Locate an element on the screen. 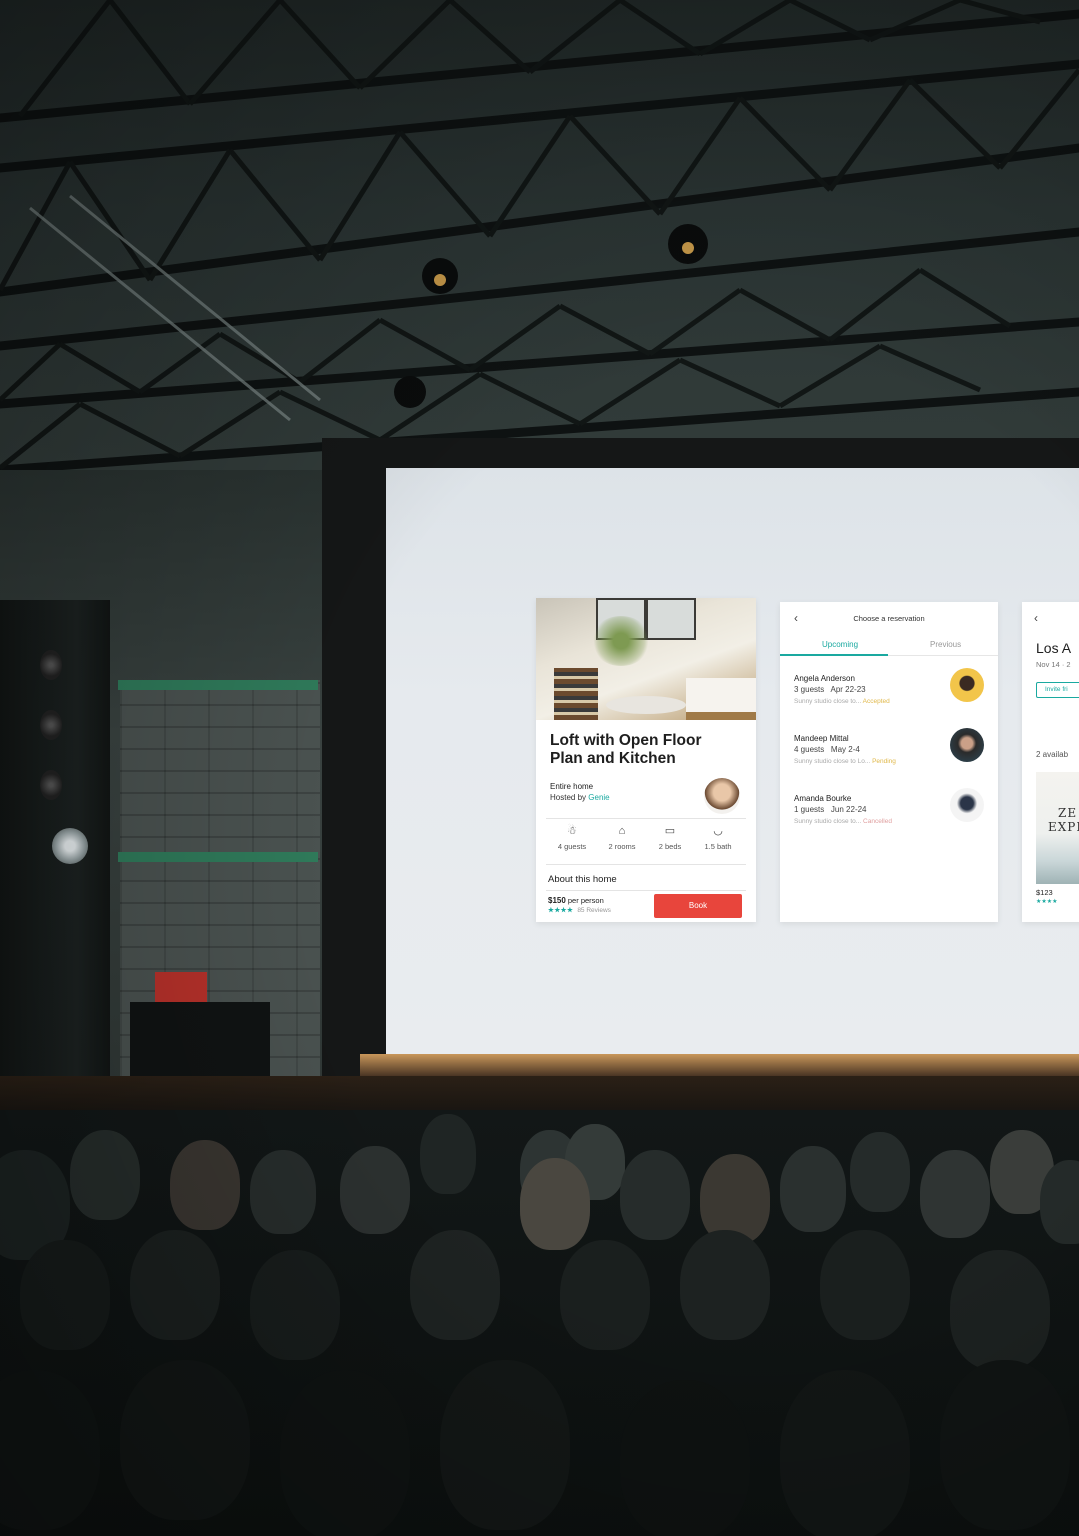  green-rail-top is located at coordinates (218, 685).